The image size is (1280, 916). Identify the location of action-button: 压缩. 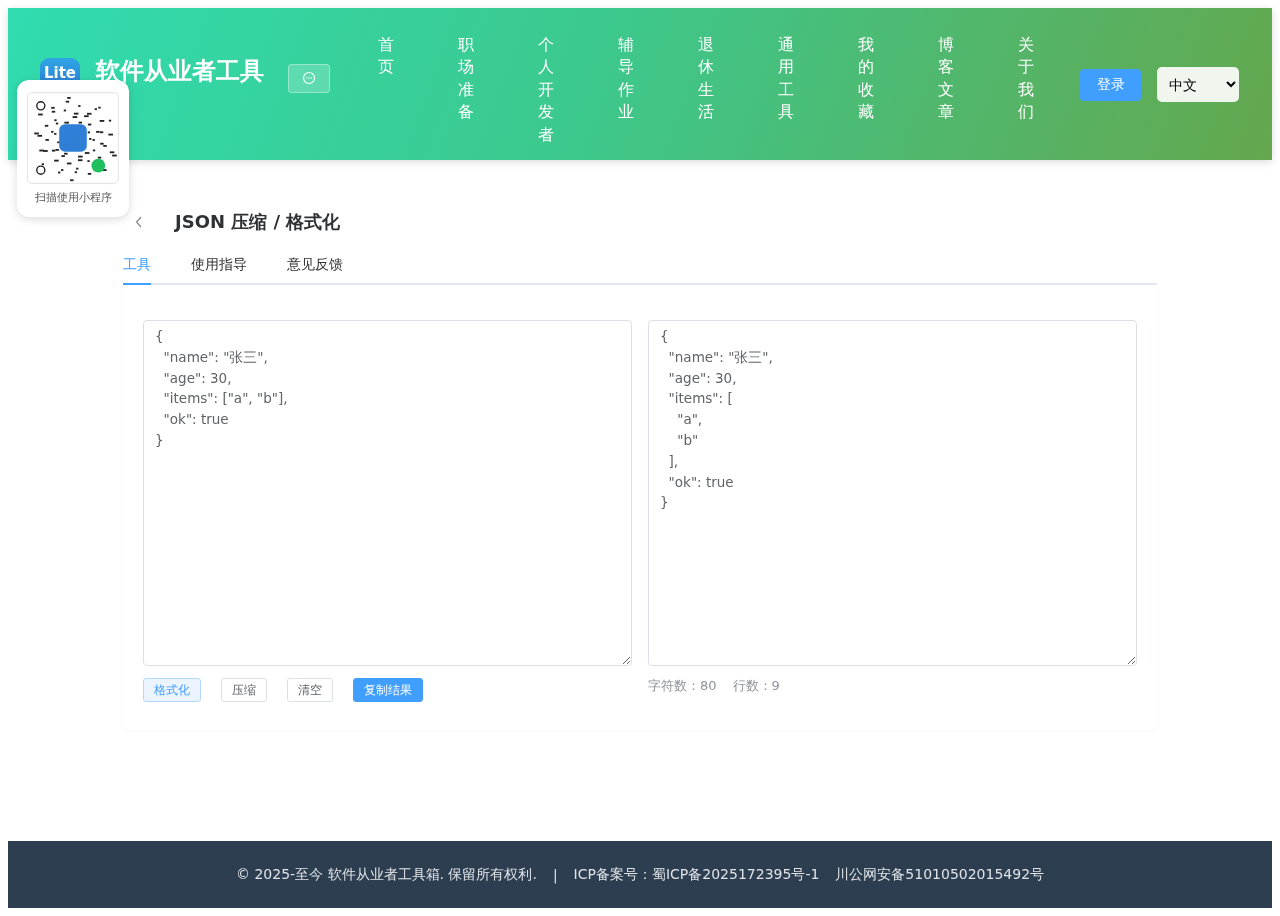
(244, 690).